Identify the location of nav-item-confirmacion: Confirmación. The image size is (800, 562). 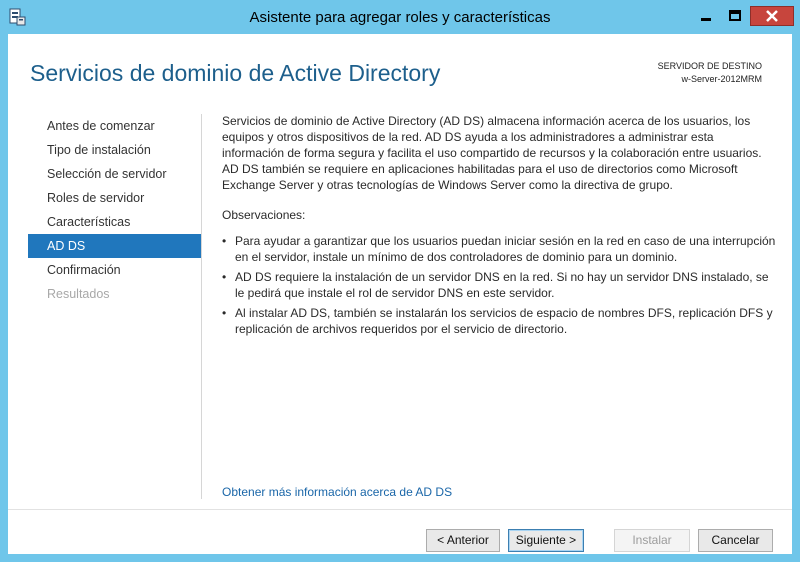
(114, 270).